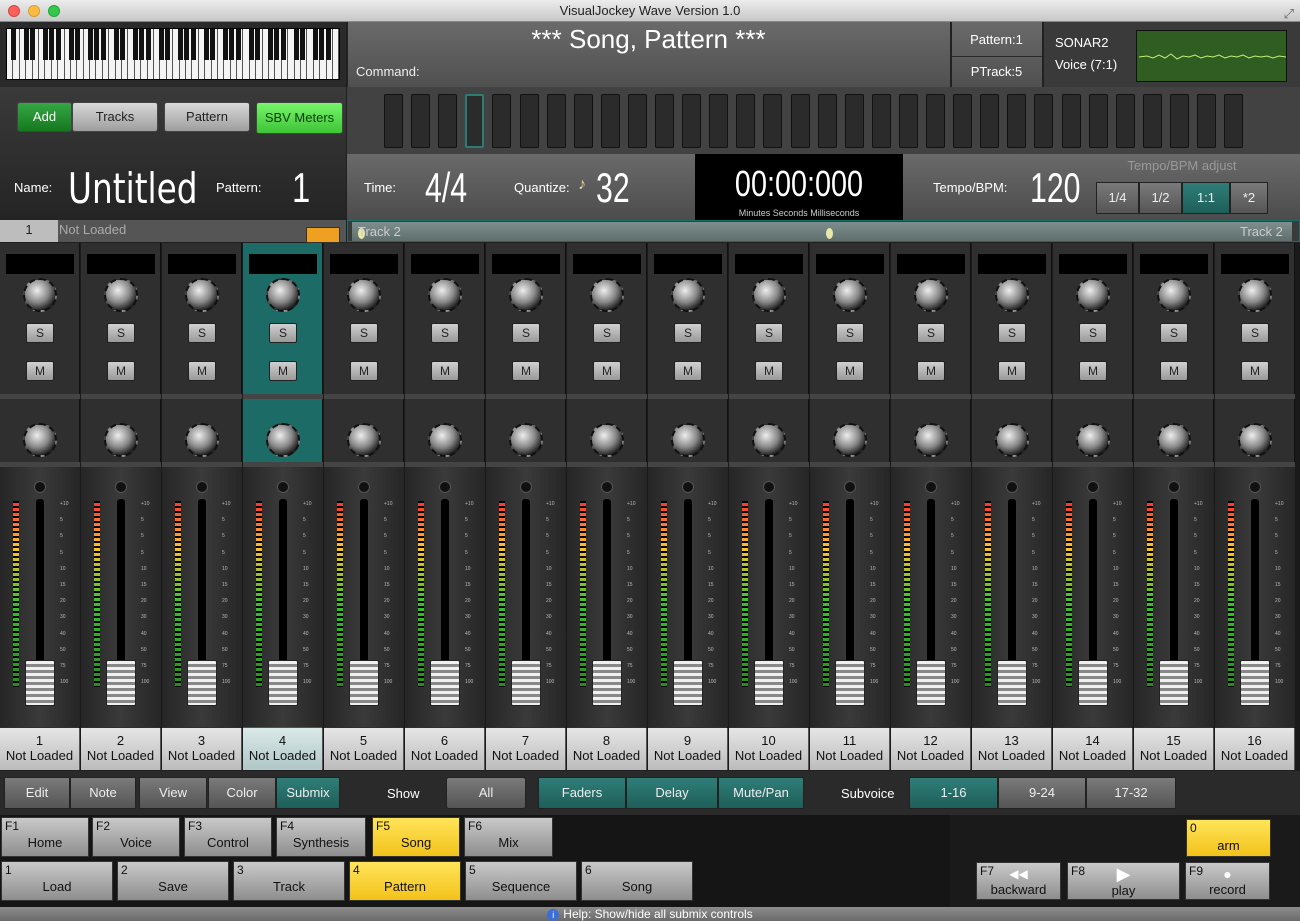  Describe the element at coordinates (688, 749) in the screenshot. I see `channel-label: 9 Not Loaded` at that location.